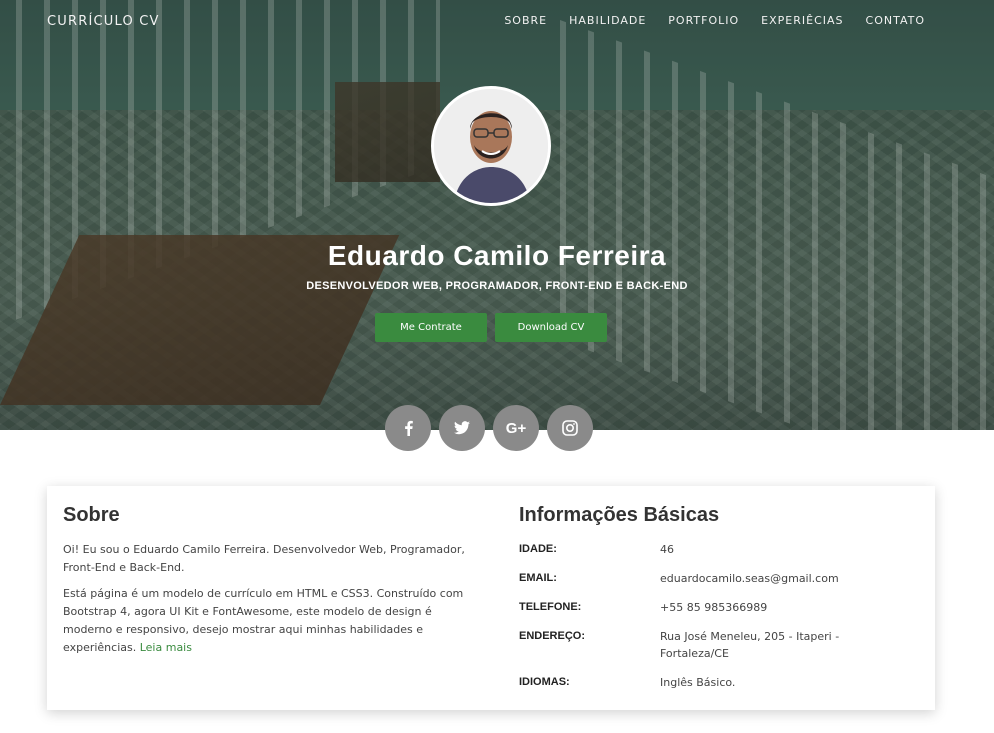  What do you see at coordinates (103, 21) in the screenshot?
I see `brand-logo: CURRÍCULO CV` at bounding box center [103, 21].